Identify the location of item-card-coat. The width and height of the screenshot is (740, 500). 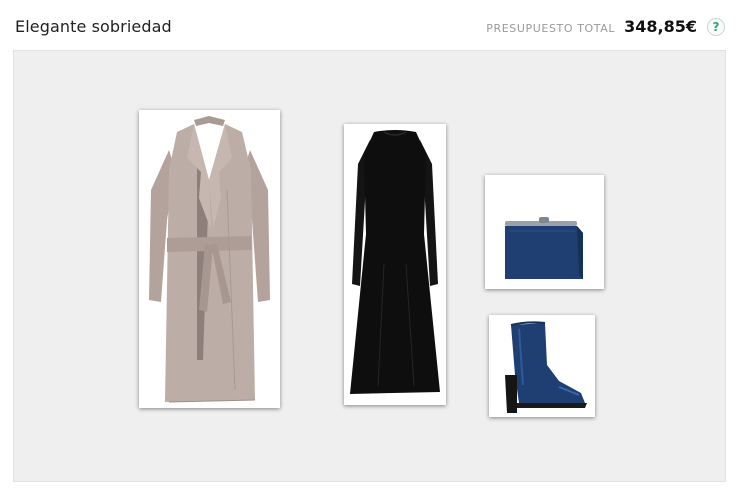
(209, 259).